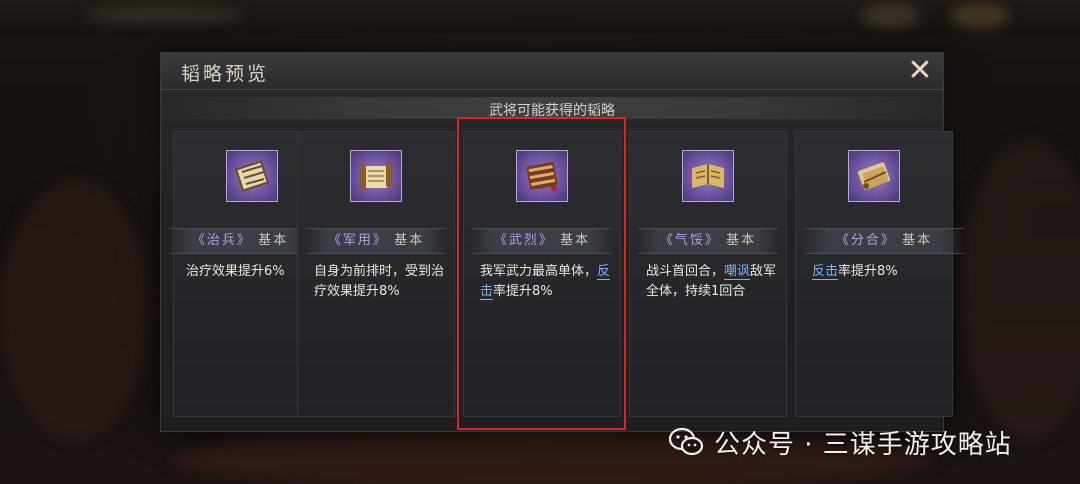 This screenshot has width=1080, height=484. I want to click on dialog-title: 韬略预览, so click(225, 74).